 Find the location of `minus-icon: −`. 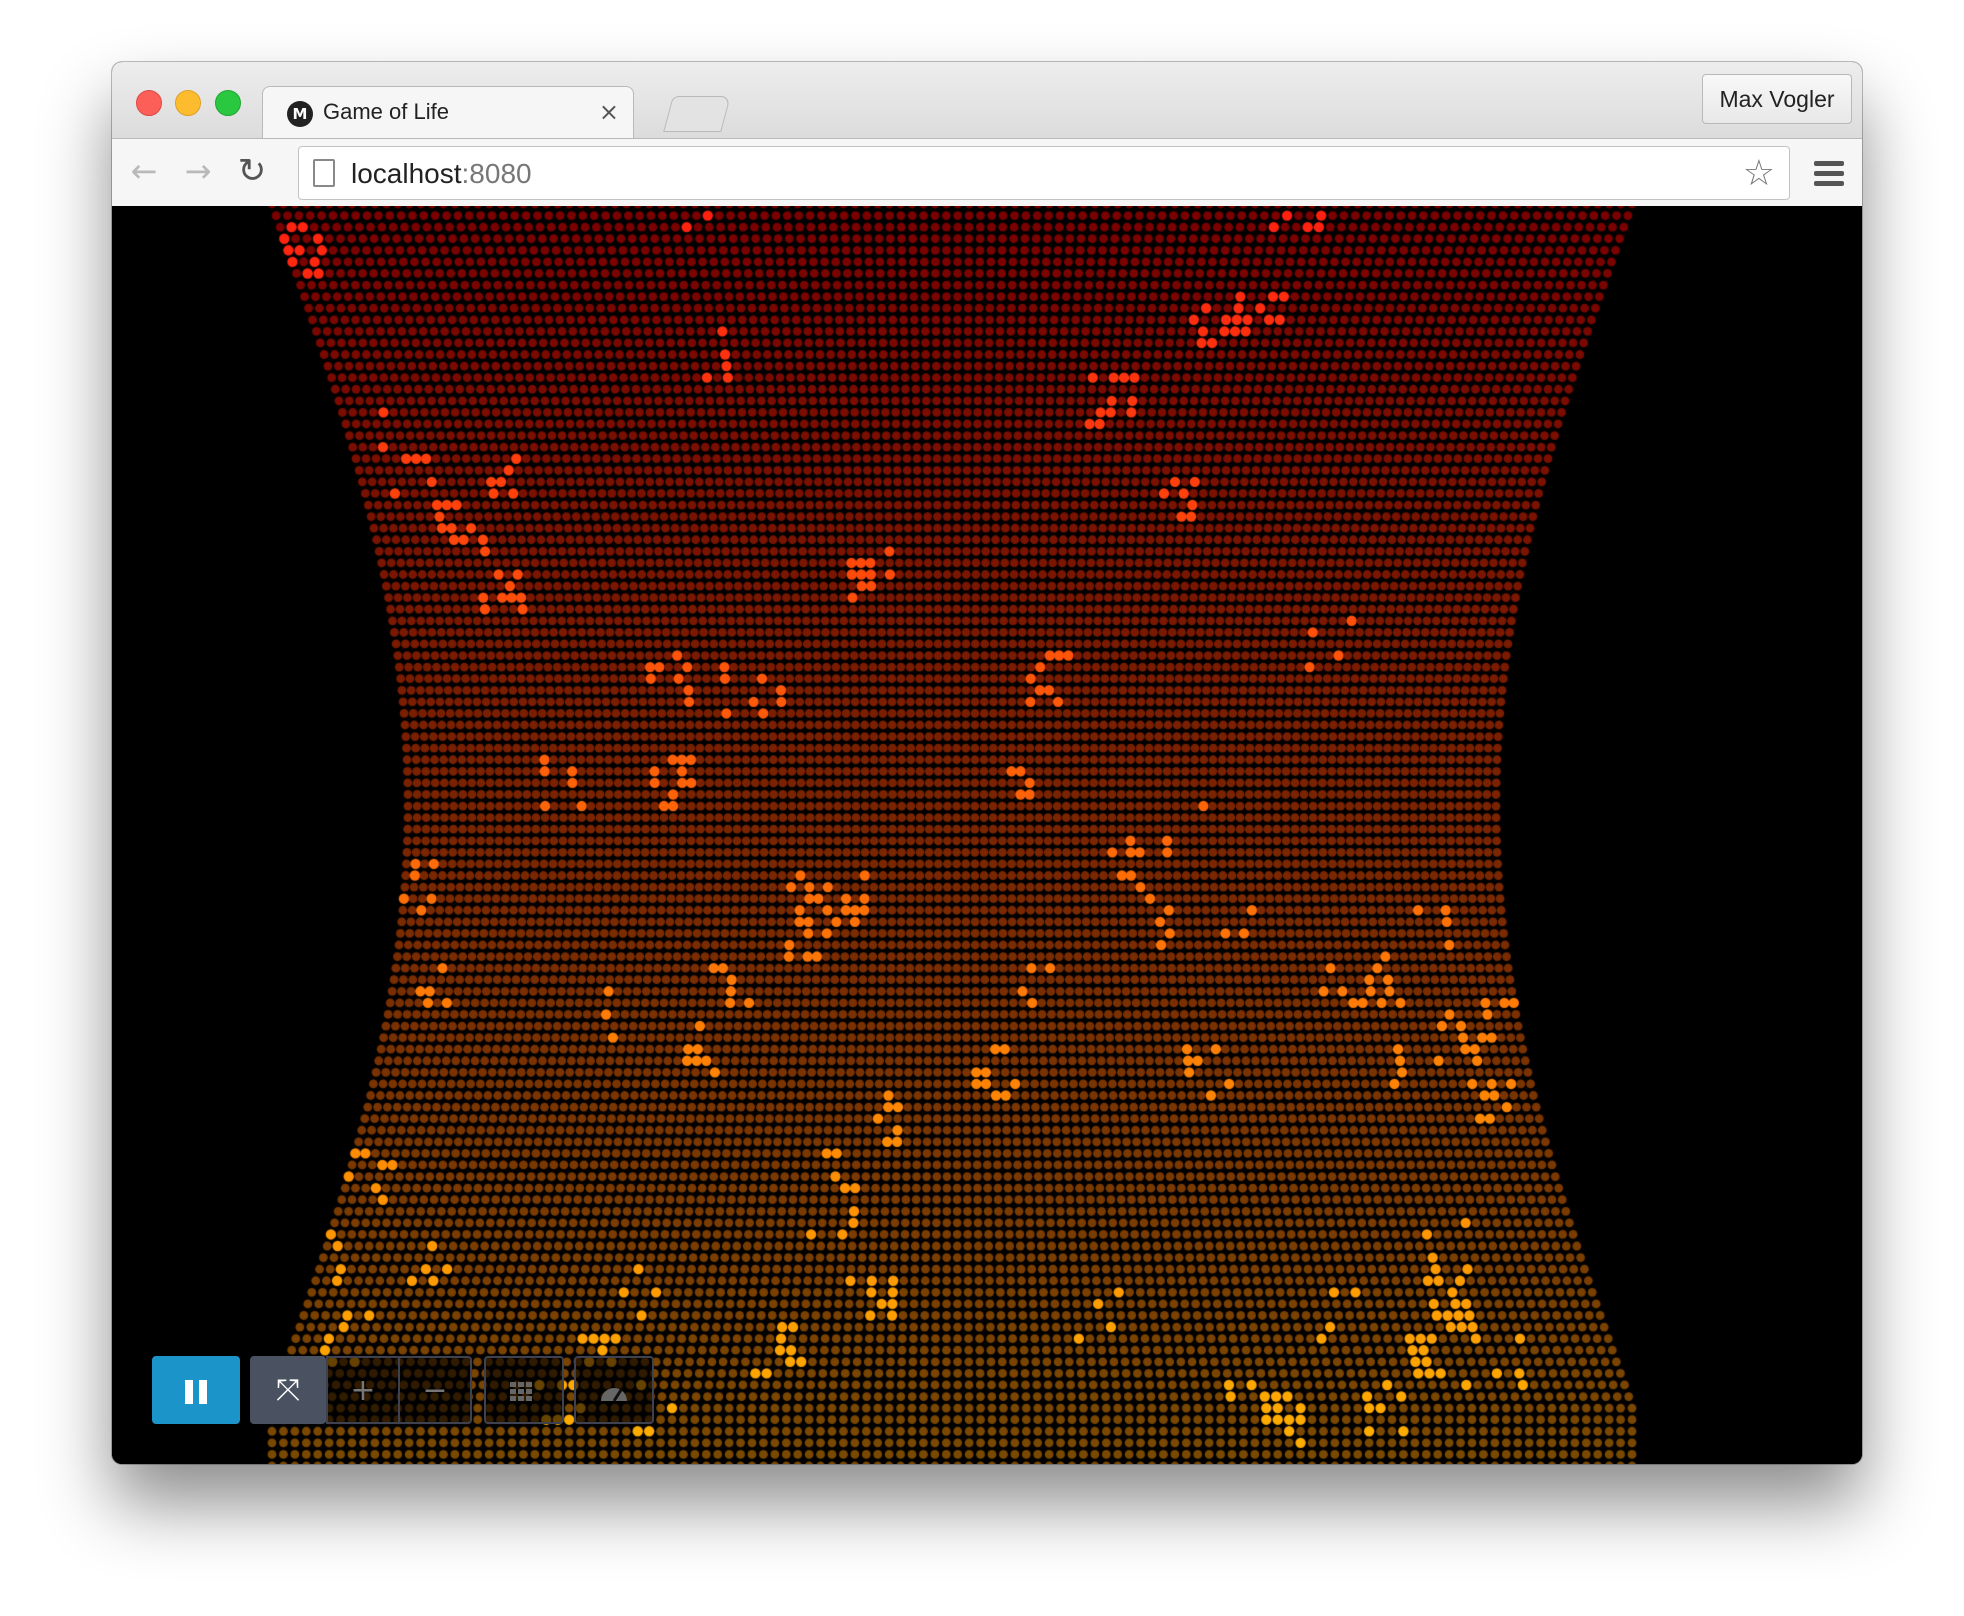

minus-icon: − is located at coordinates (435, 1390).